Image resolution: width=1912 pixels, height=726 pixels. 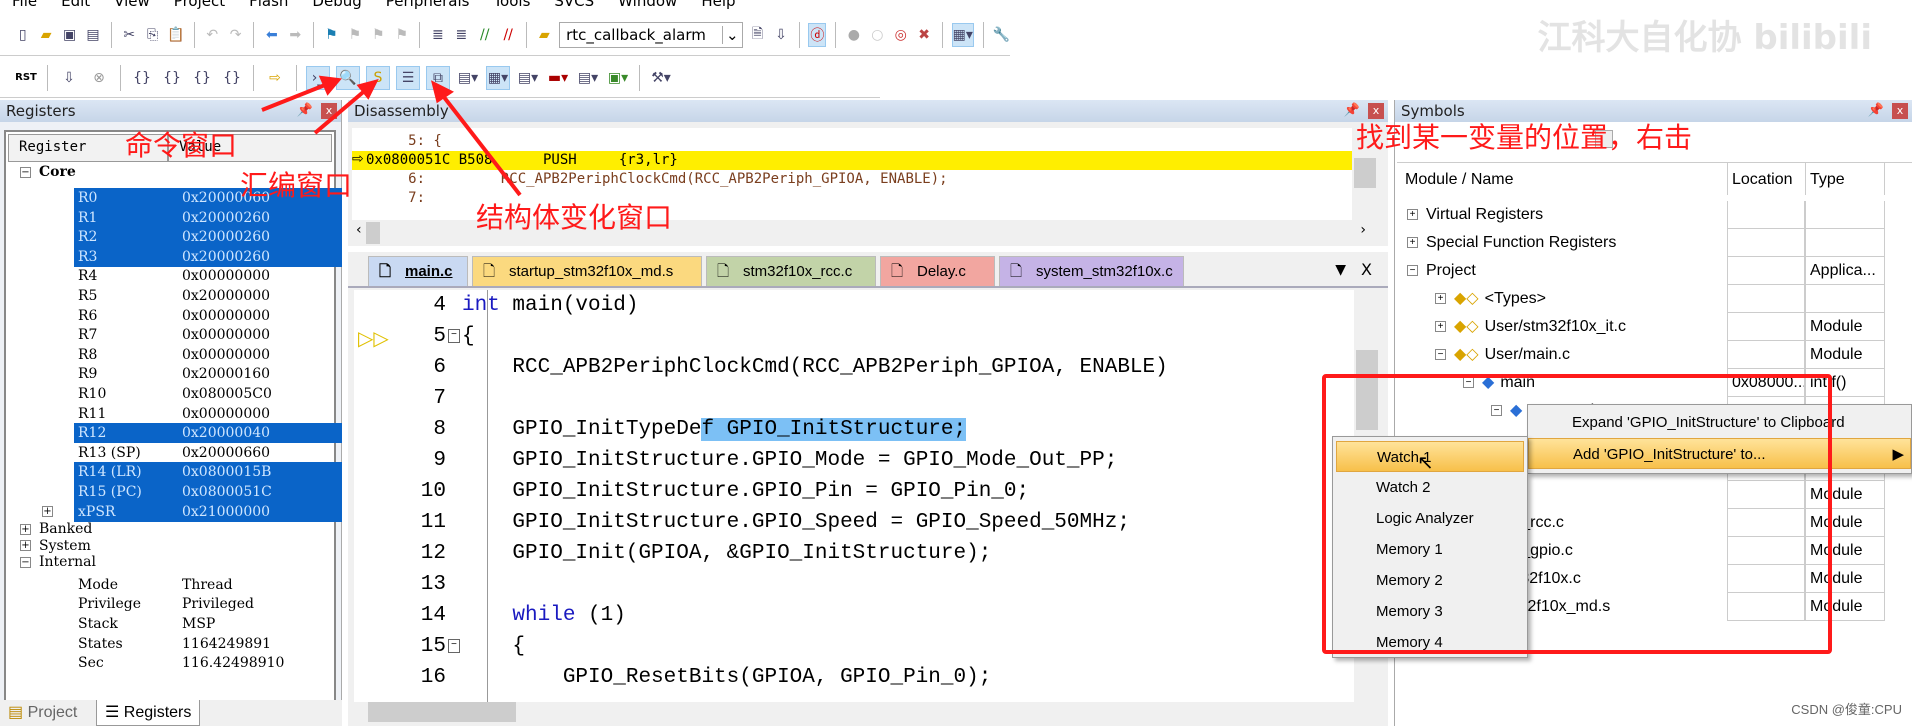 What do you see at coordinates (341, 110) in the screenshot?
I see `arrow-disassembly-window` at bounding box center [341, 110].